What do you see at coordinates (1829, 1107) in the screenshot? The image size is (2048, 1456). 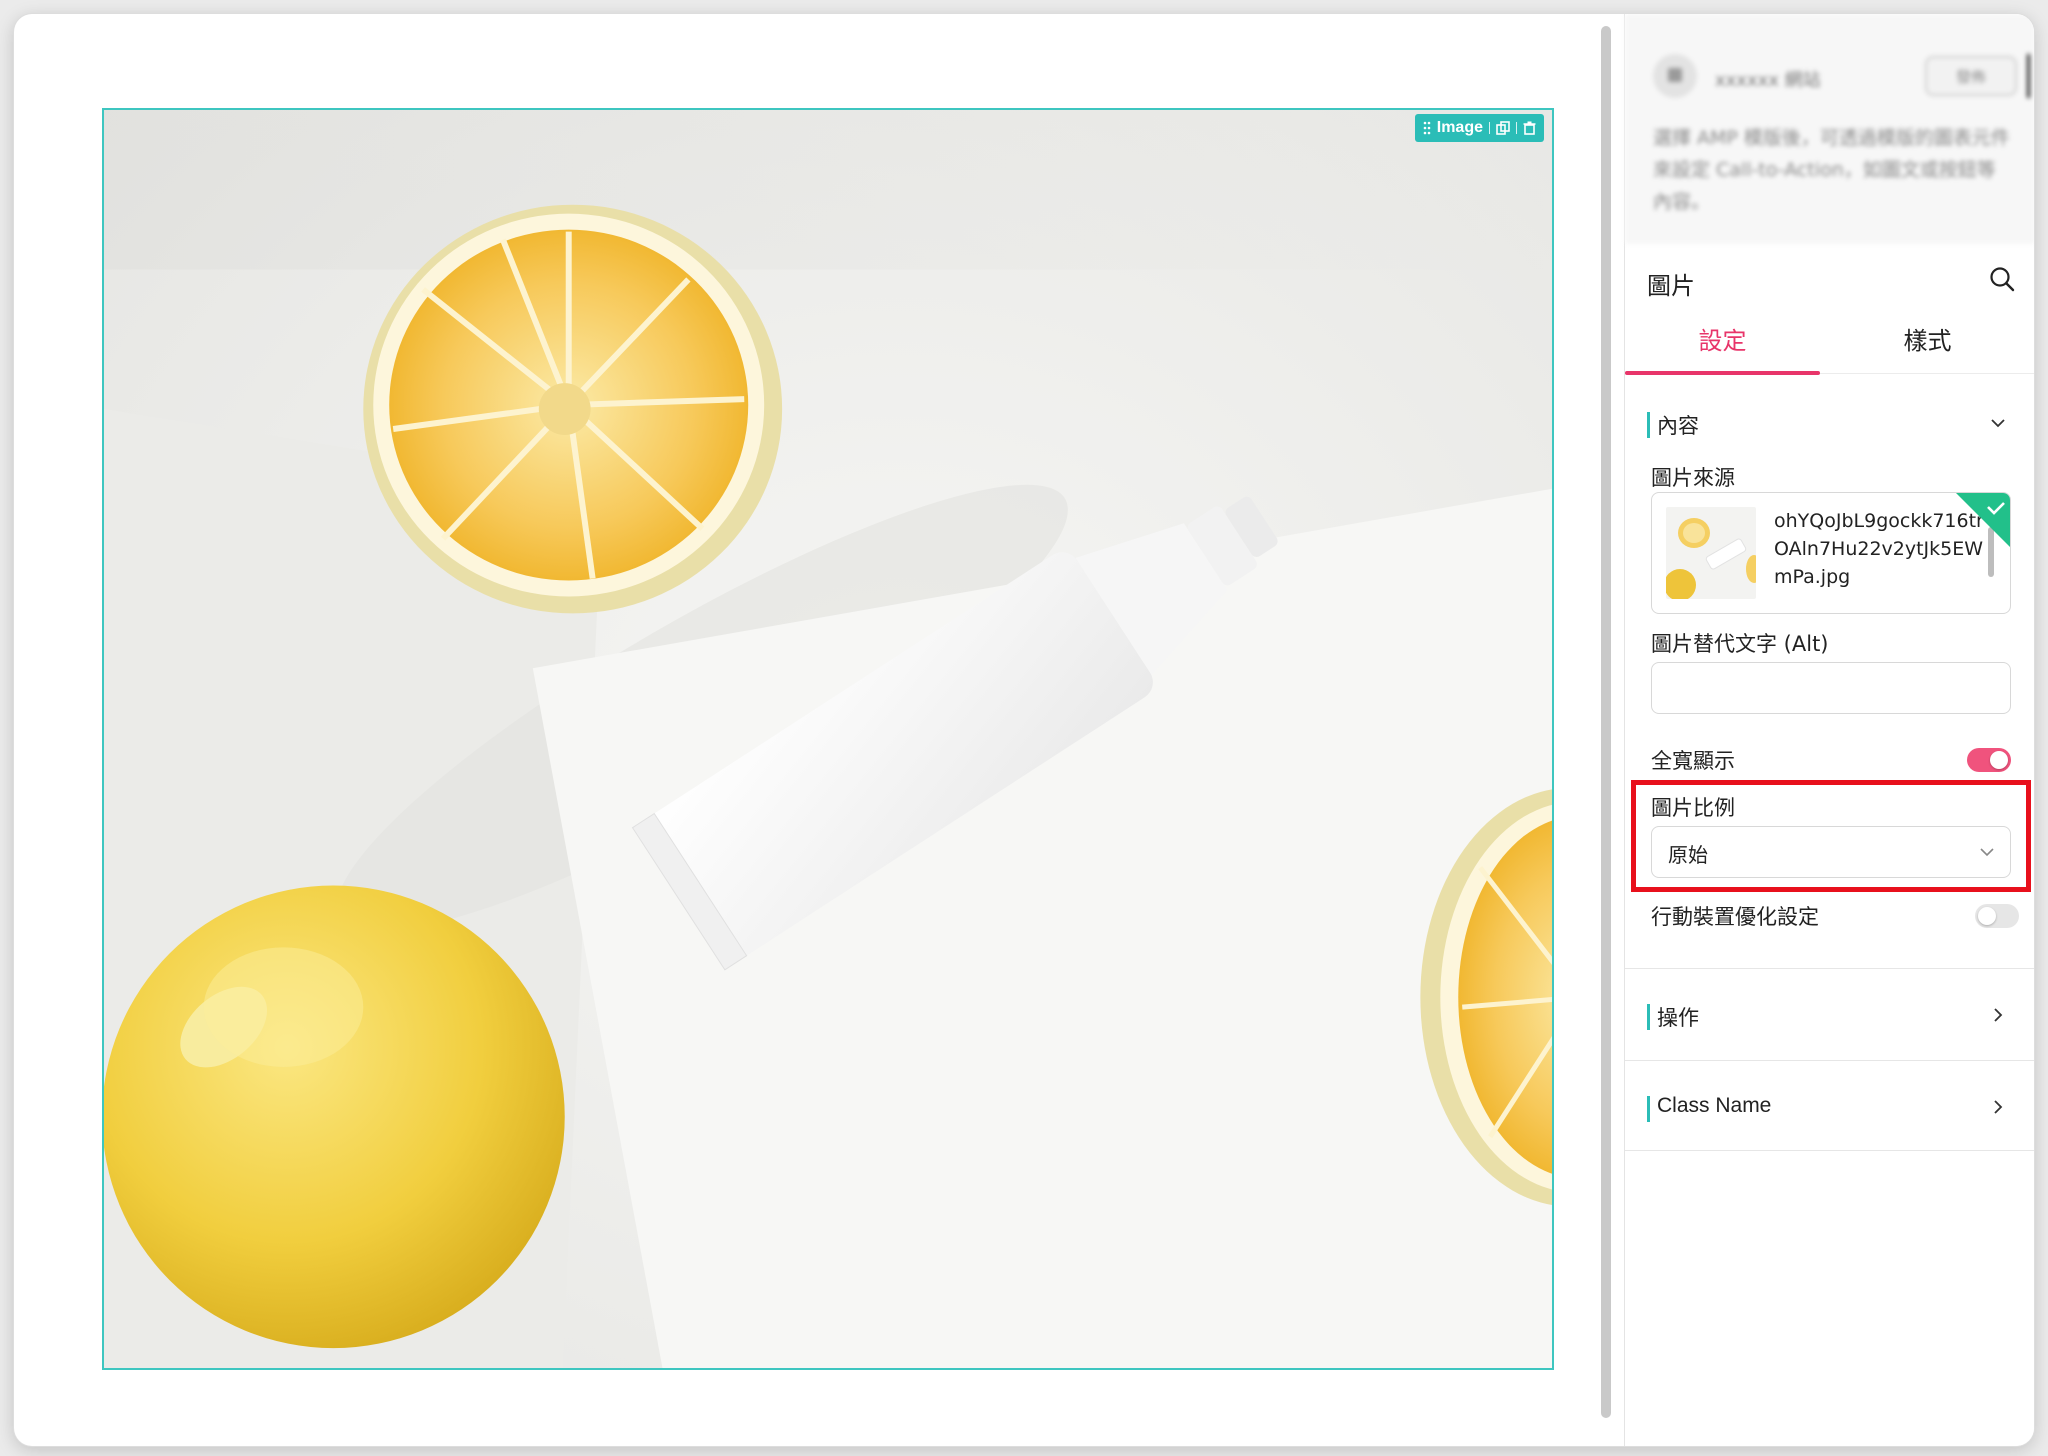 I see `group-classname-header: Class Name` at bounding box center [1829, 1107].